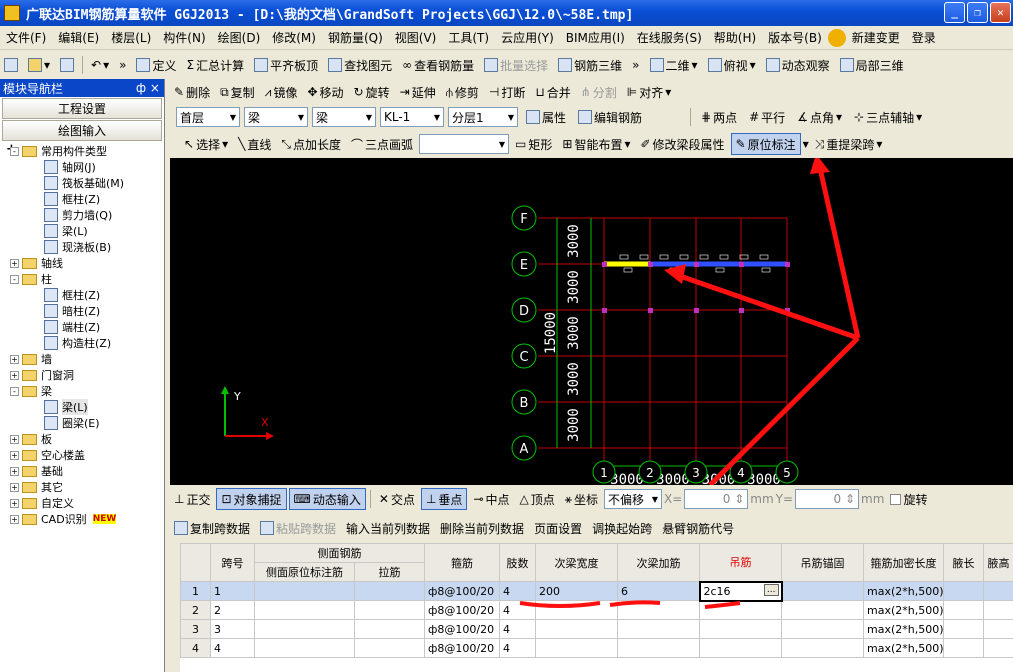  What do you see at coordinates (872, 65) in the screenshot?
I see `local-3d-button: 局部三维` at bounding box center [872, 65].